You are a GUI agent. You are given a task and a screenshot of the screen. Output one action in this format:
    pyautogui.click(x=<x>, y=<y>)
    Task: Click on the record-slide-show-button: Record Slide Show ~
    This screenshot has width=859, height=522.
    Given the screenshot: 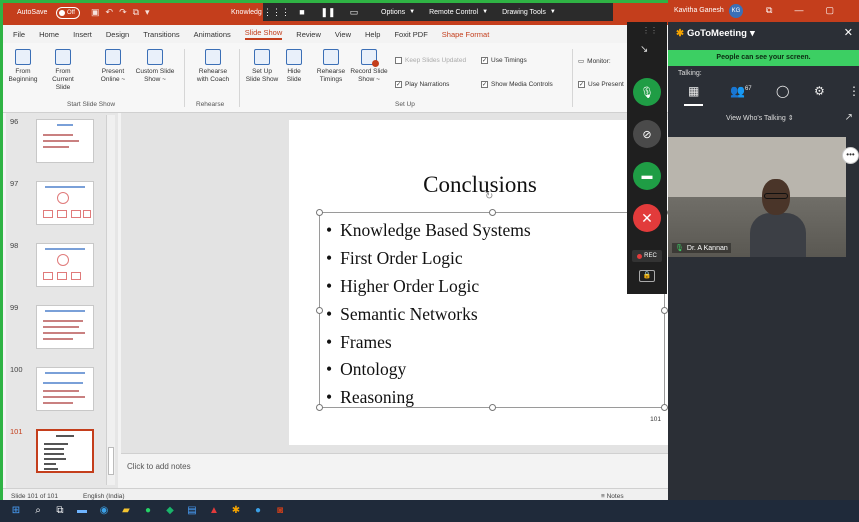 What is the action you would take?
    pyautogui.click(x=369, y=66)
    